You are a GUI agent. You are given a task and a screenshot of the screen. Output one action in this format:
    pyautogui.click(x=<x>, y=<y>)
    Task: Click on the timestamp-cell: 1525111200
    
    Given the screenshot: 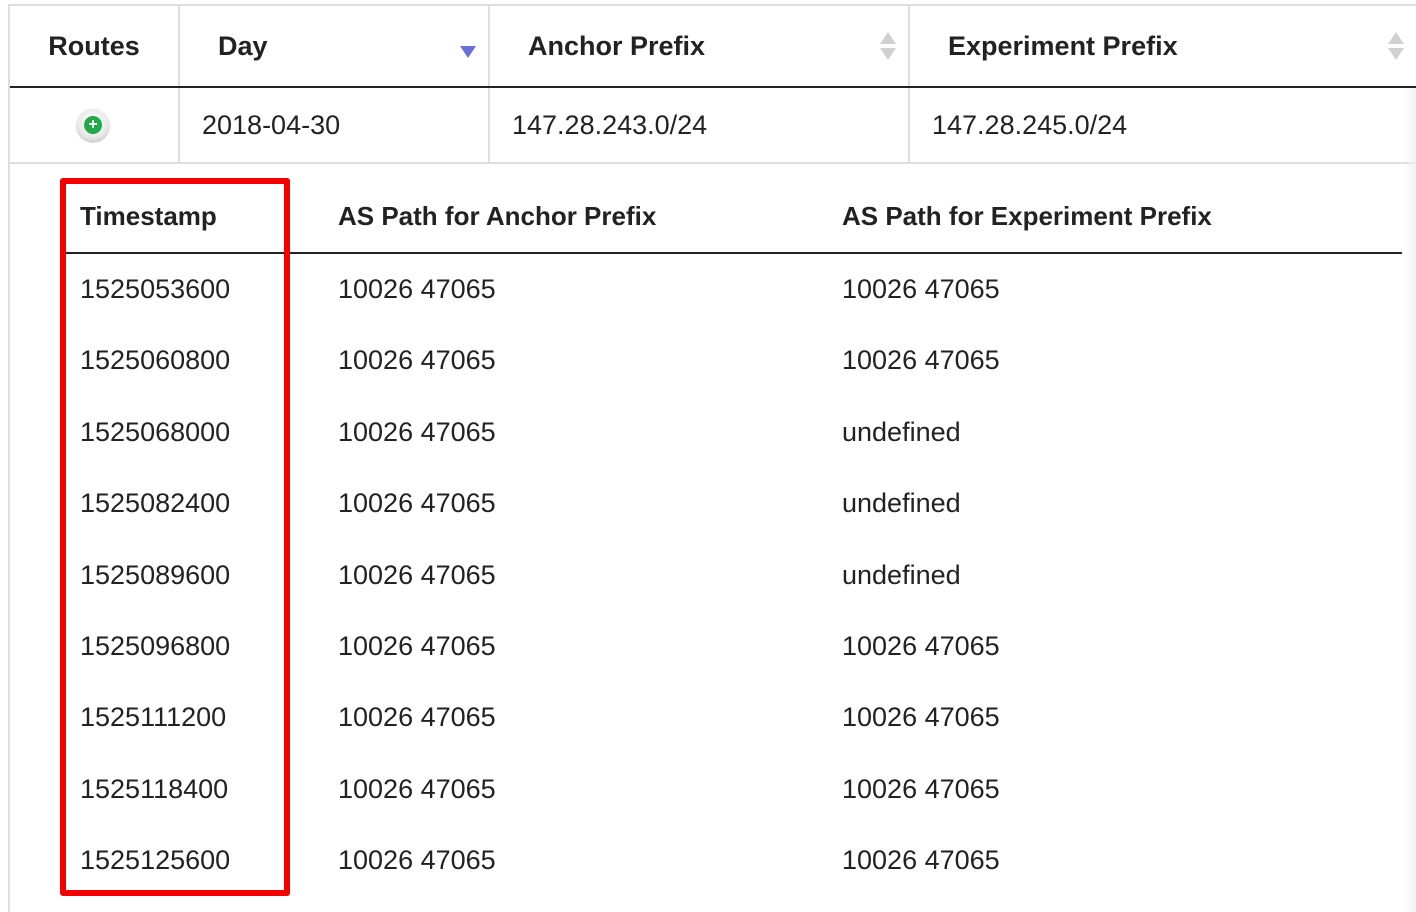 What is the action you would take?
    pyautogui.click(x=153, y=717)
    